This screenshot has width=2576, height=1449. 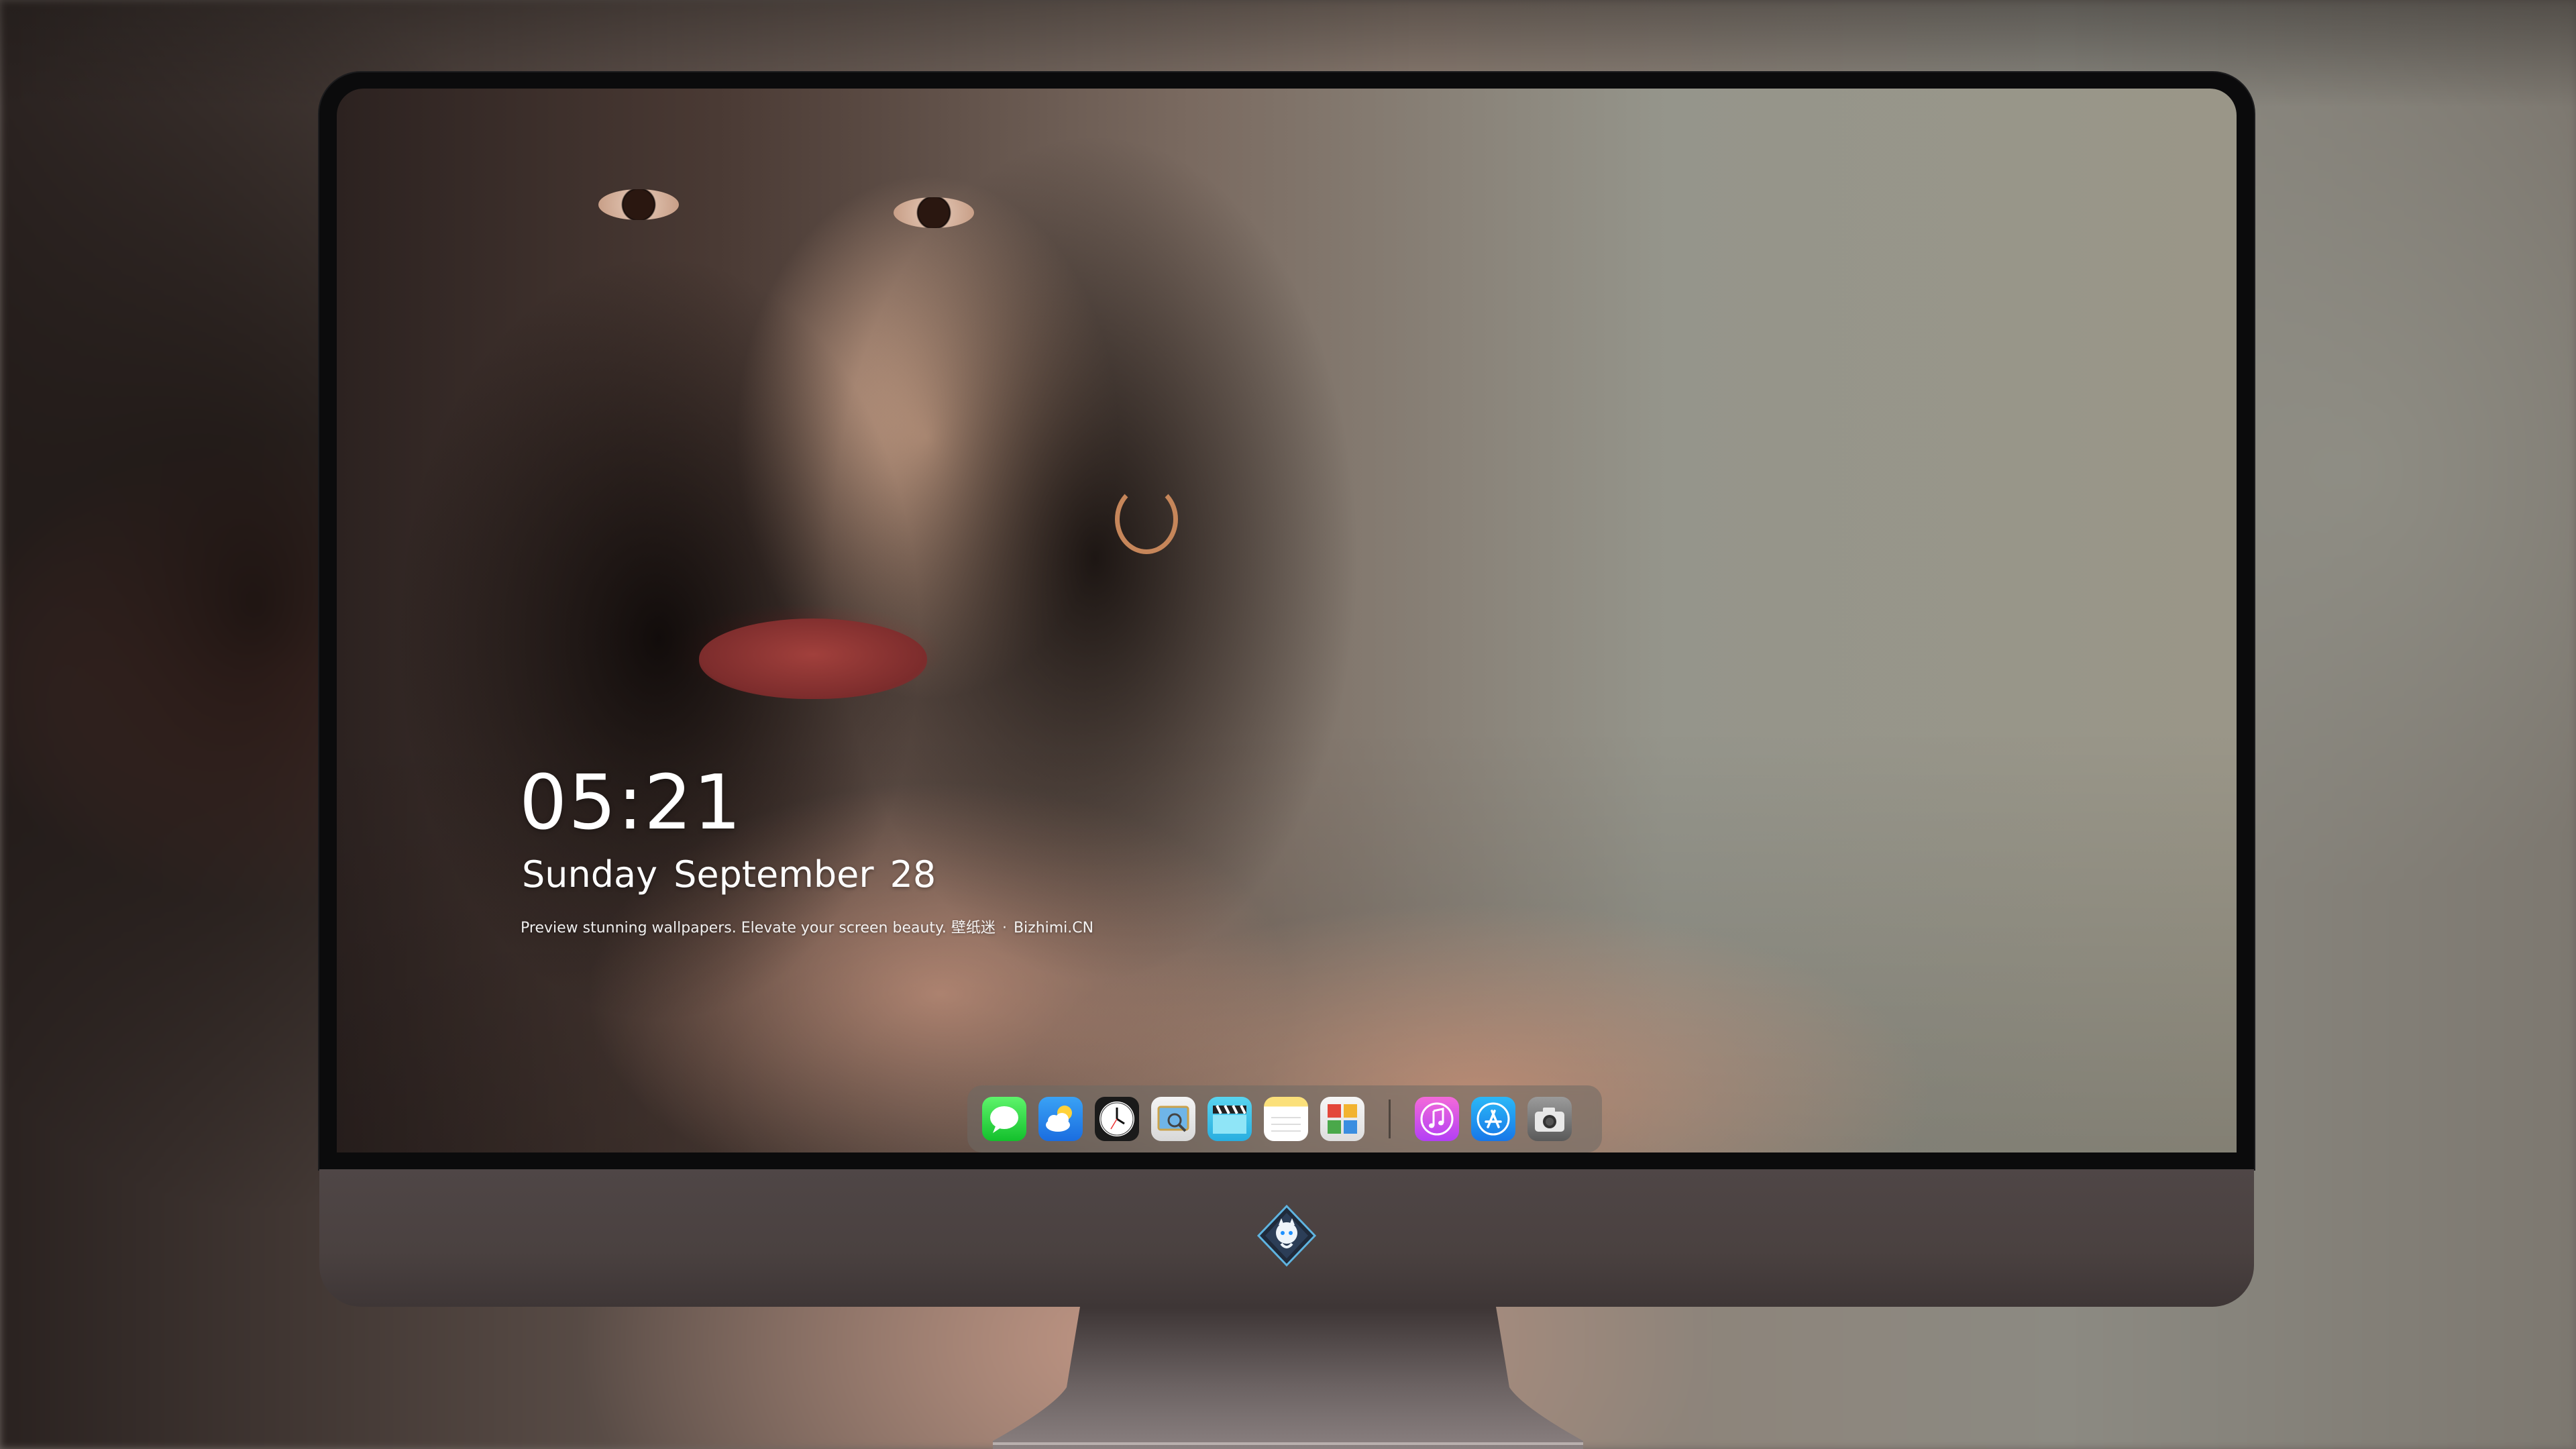 What do you see at coordinates (1117, 1119) in the screenshot?
I see `clock-icon` at bounding box center [1117, 1119].